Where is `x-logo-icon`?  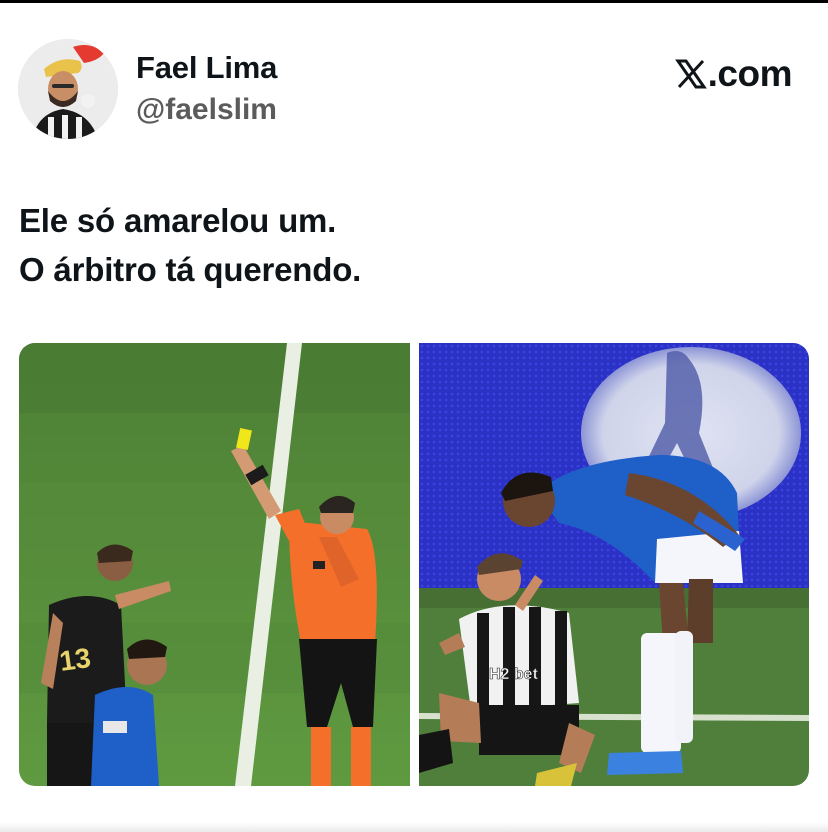
x-logo-icon is located at coordinates (690, 74).